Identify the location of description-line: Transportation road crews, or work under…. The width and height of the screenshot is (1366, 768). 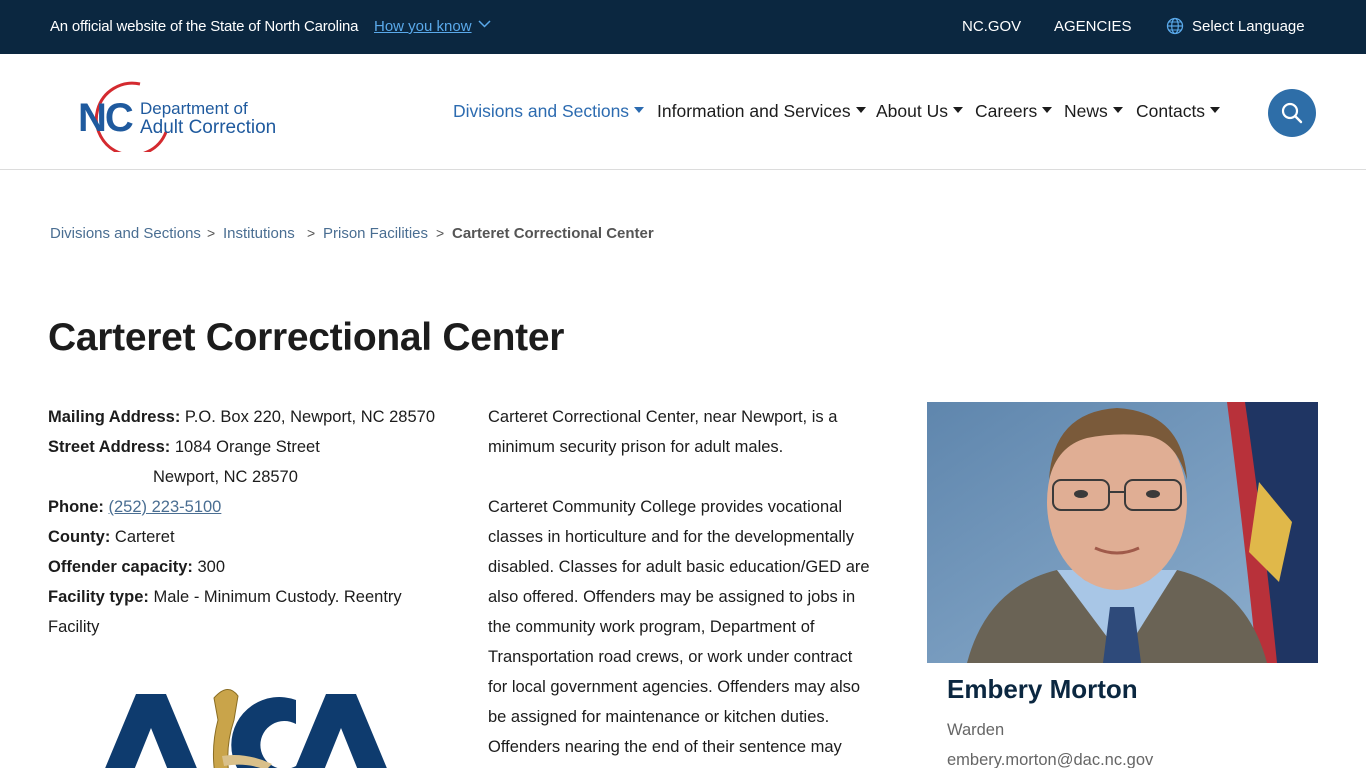
(670, 657).